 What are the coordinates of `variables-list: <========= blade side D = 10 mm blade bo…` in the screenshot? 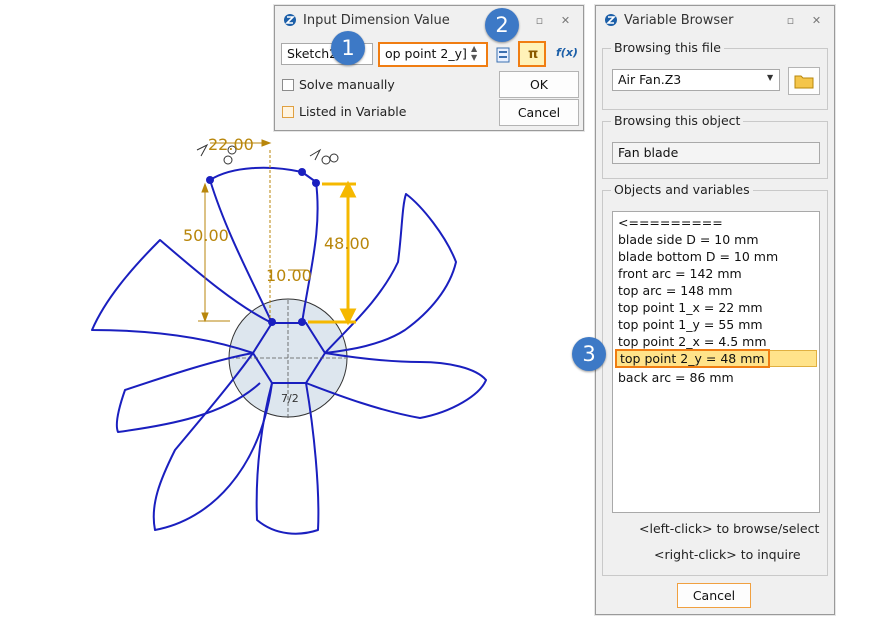 It's located at (716, 362).